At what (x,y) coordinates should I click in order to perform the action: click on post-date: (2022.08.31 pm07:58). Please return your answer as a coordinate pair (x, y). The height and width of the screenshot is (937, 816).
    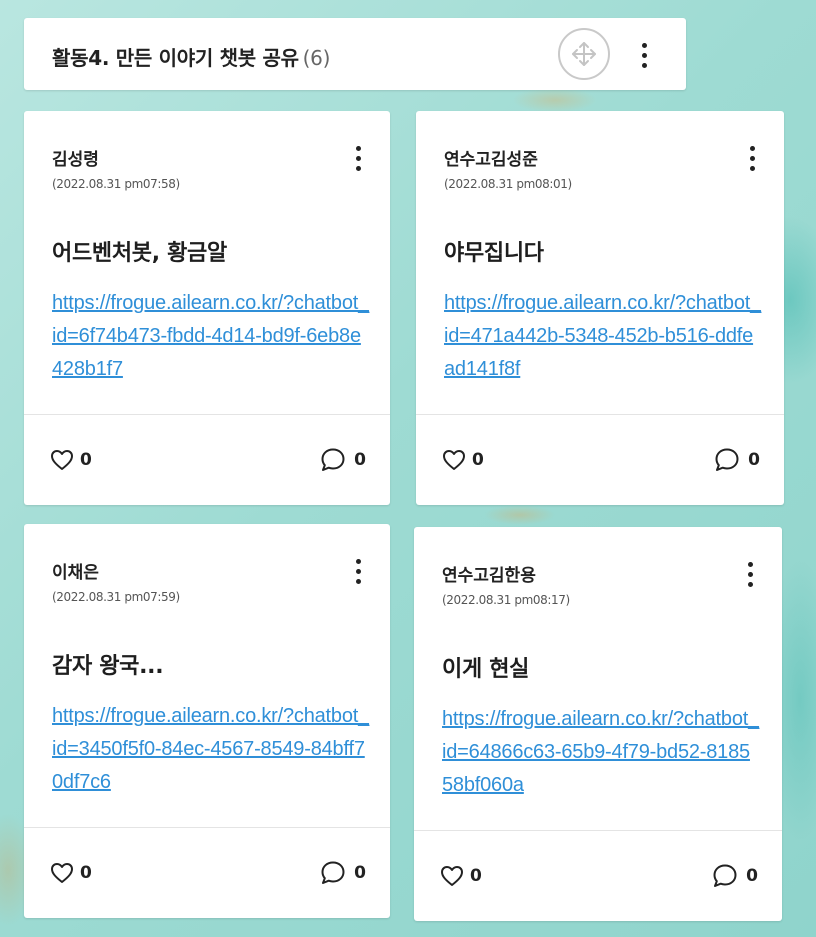
    Looking at the image, I should click on (116, 184).